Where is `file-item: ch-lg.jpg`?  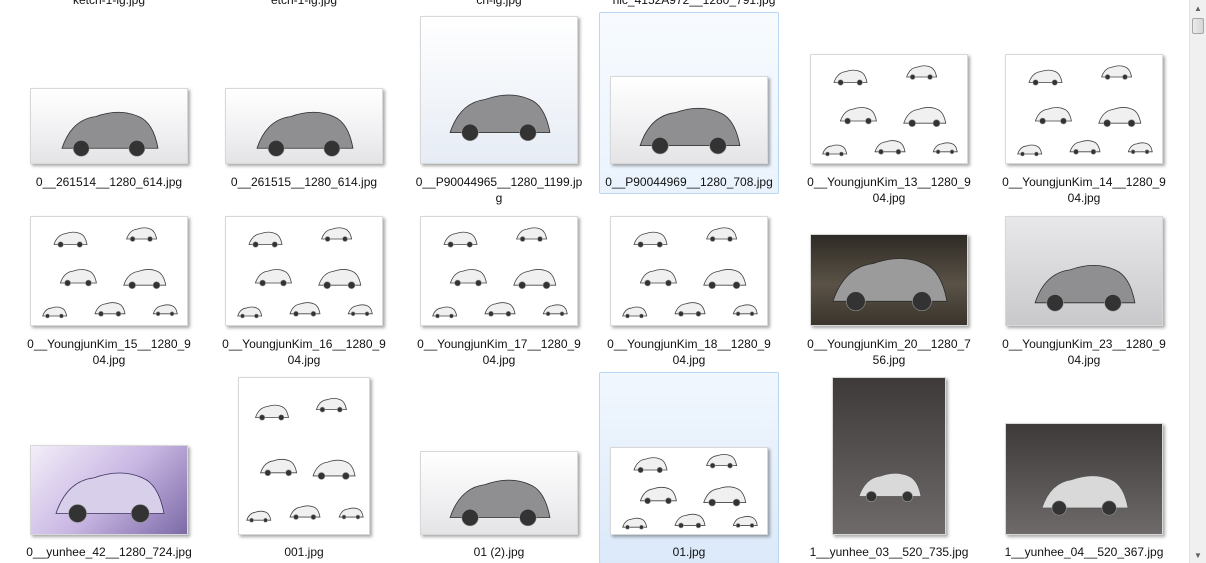
file-item: ch-lg.jpg is located at coordinates (499, 6).